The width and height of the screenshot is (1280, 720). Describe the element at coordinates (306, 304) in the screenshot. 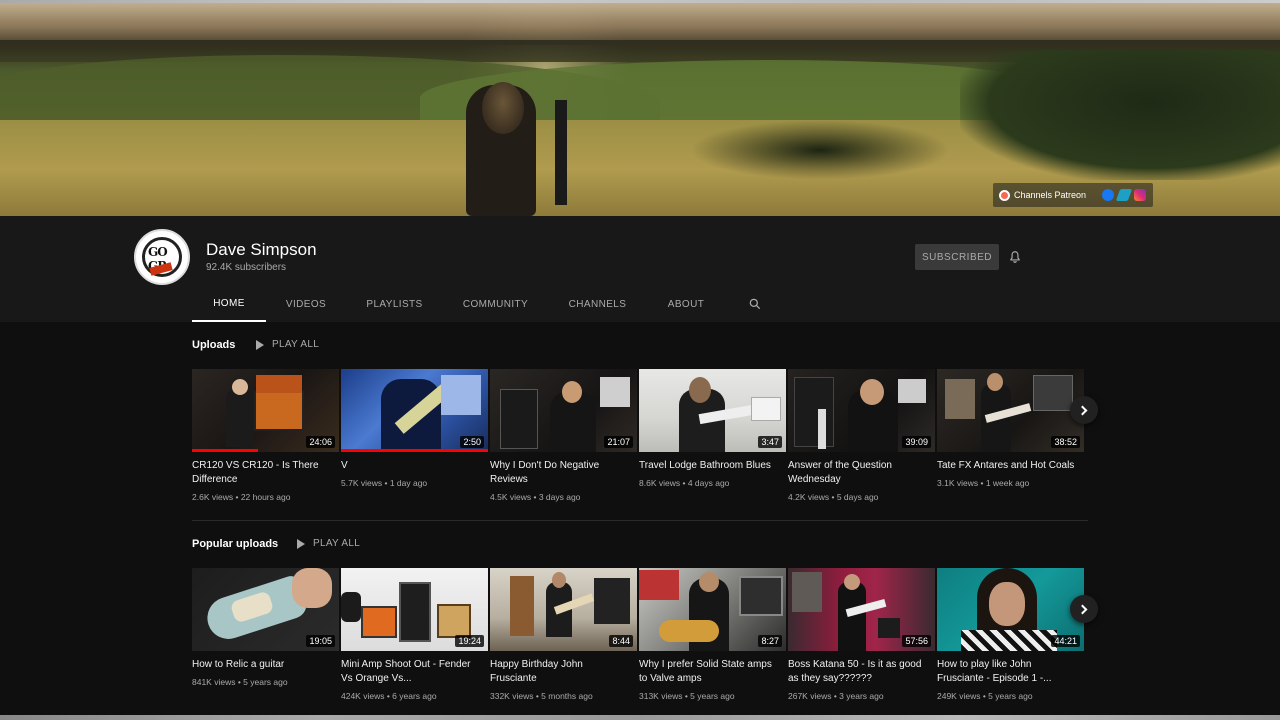

I see `tab-videos: VIDEOS` at that location.